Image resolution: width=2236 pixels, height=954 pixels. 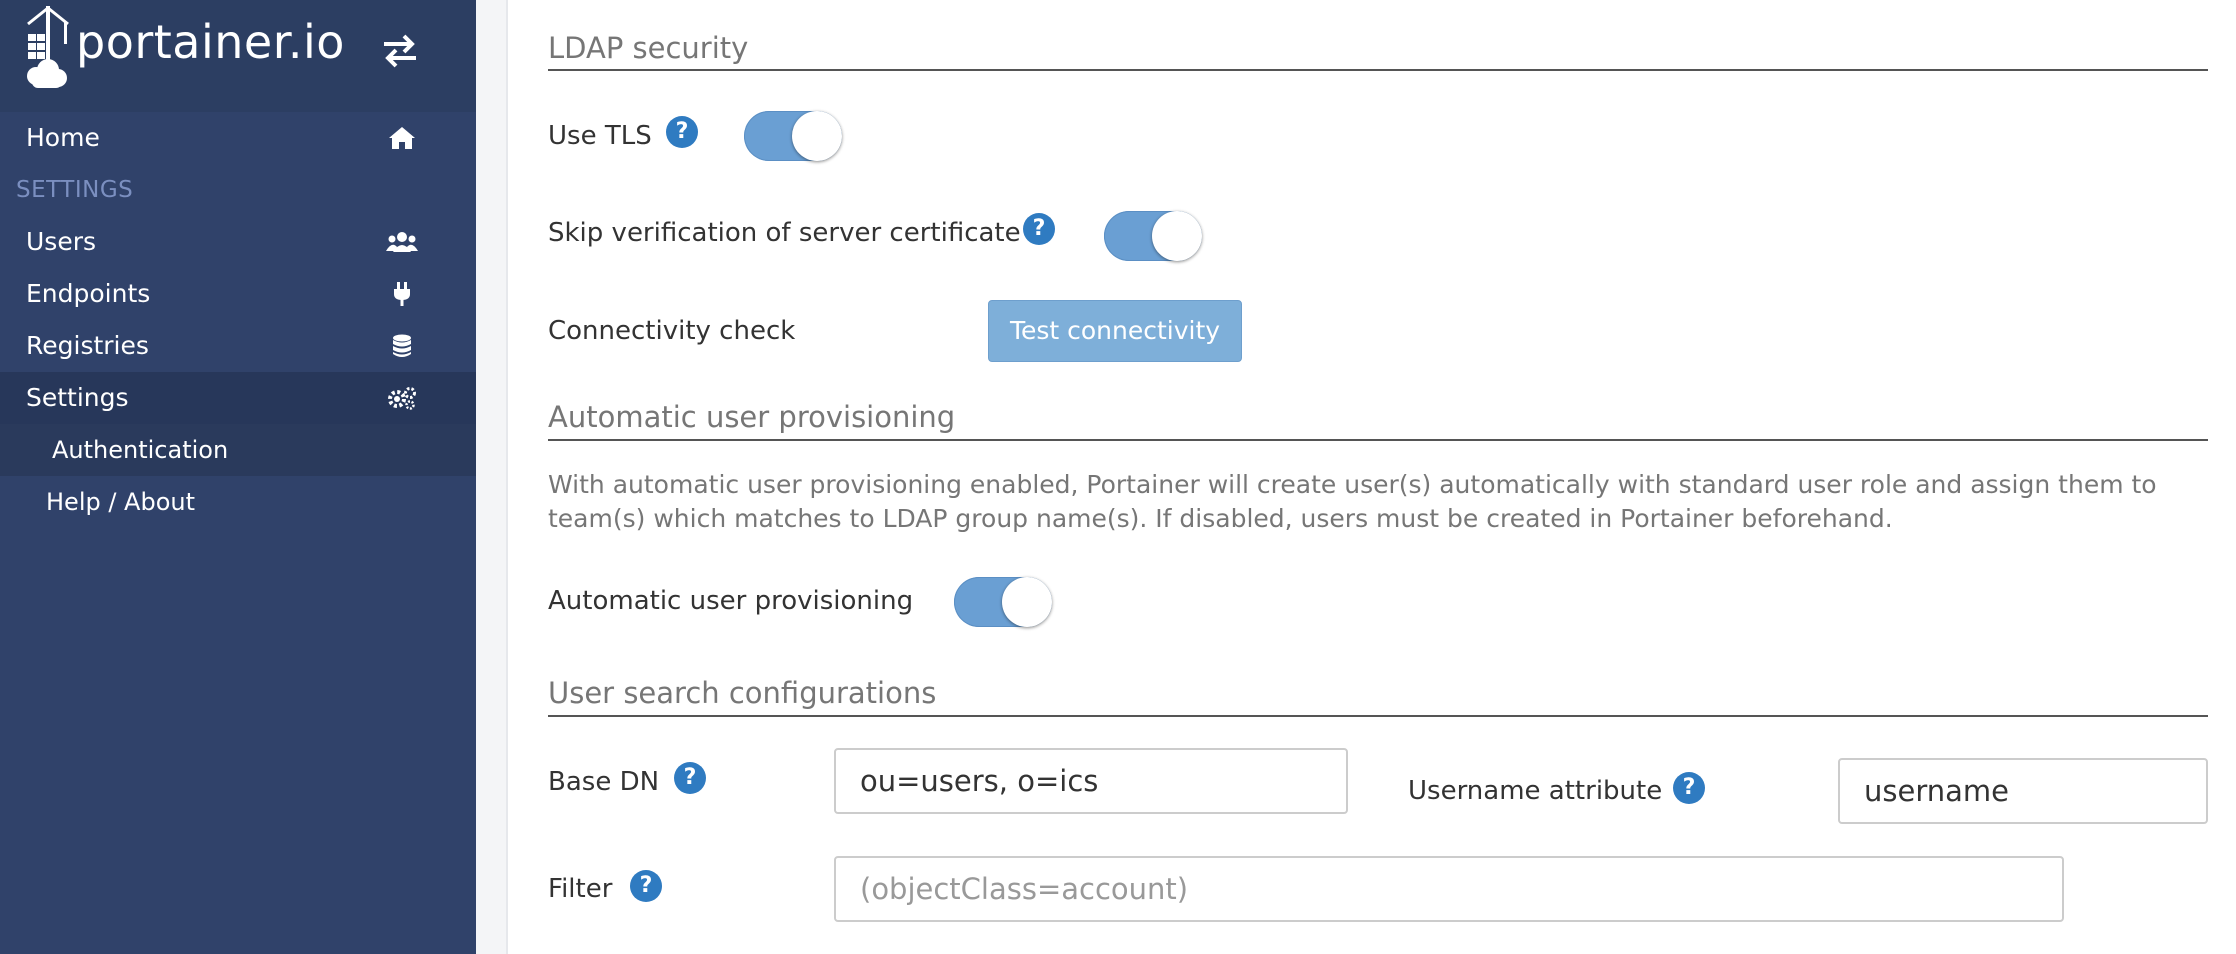 I want to click on users-icon, so click(x=402, y=242).